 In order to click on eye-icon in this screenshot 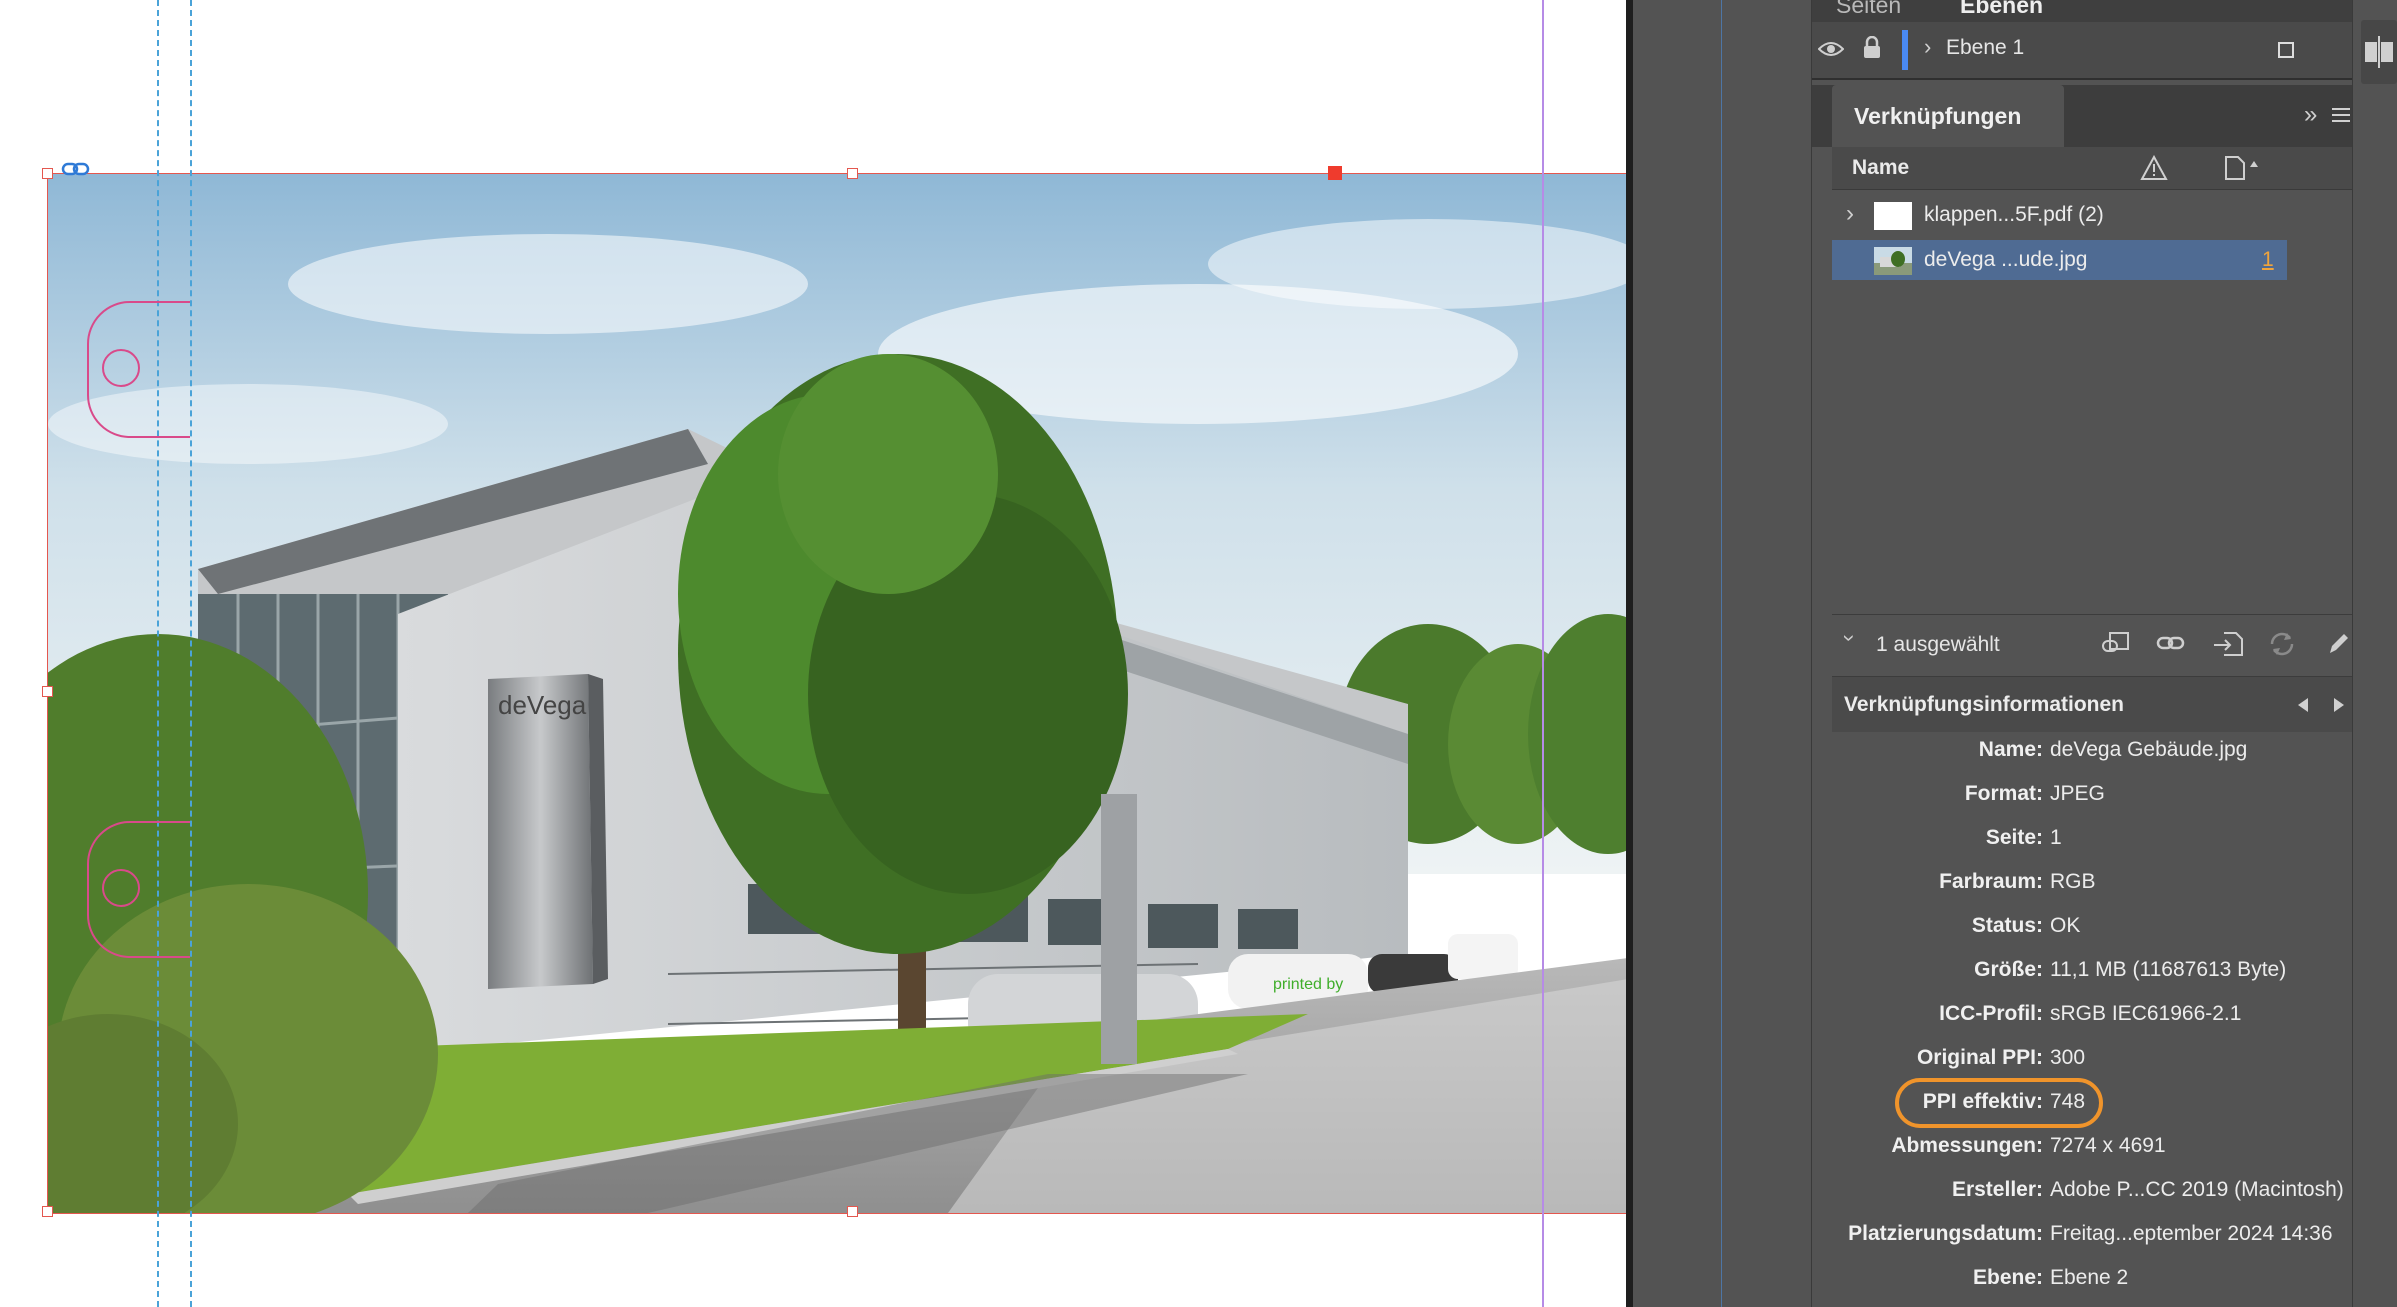, I will do `click(1831, 49)`.